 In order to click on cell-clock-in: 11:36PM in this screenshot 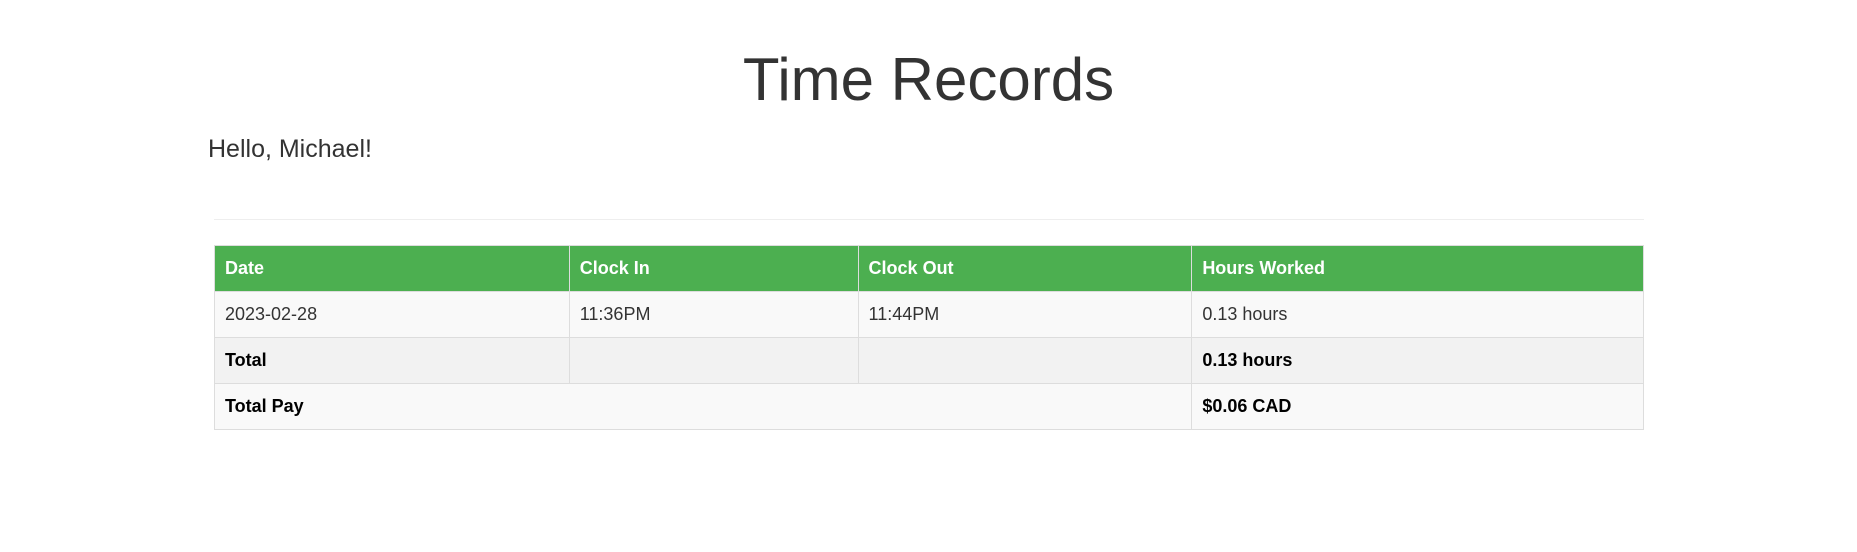, I will do `click(713, 314)`.